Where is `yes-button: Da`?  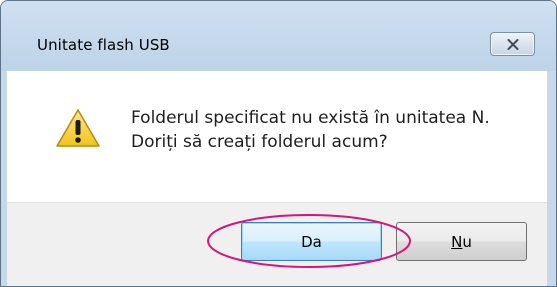 yes-button: Da is located at coordinates (311, 241).